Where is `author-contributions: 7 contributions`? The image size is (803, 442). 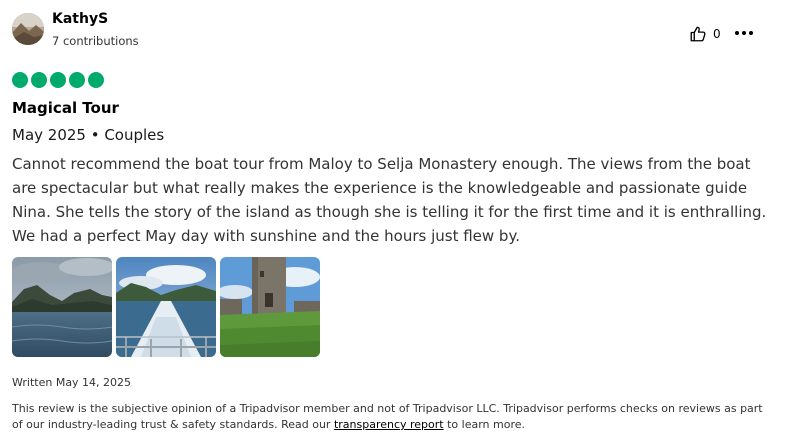
author-contributions: 7 contributions is located at coordinates (95, 41).